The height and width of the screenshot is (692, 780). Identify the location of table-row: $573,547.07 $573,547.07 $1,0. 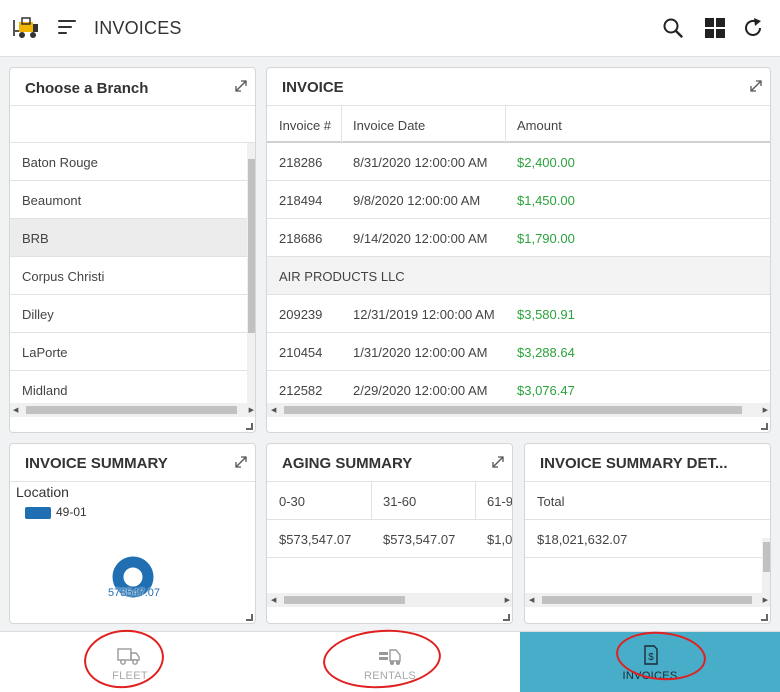
(390, 539).